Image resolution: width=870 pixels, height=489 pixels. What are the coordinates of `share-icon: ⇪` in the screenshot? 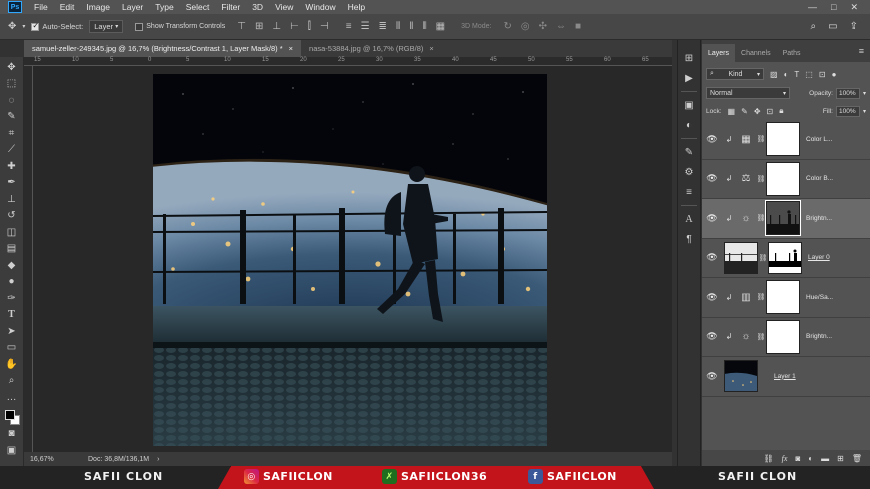 It's located at (854, 26).